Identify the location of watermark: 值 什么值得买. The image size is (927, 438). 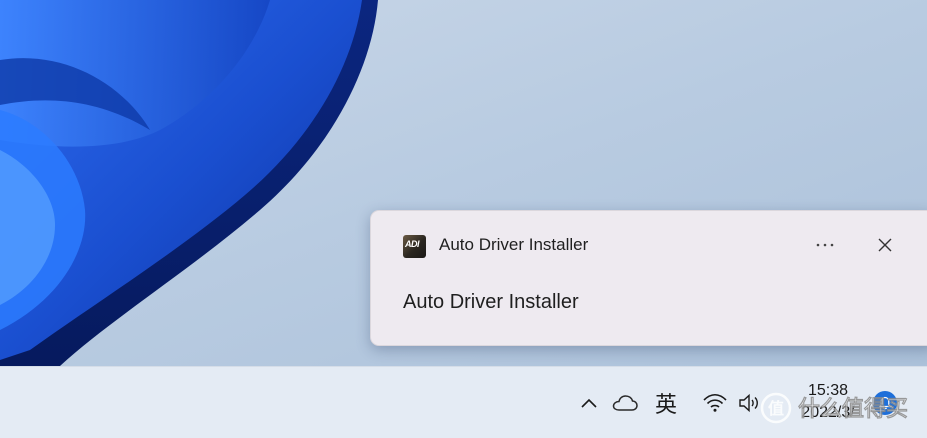
(834, 408).